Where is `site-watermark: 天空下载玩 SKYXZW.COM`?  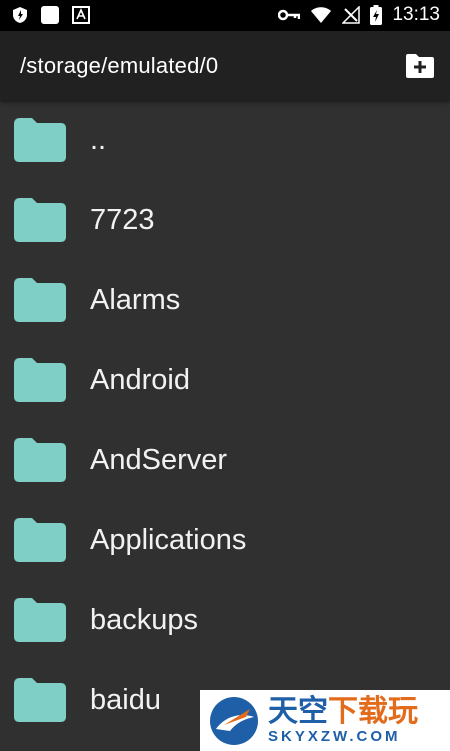
site-watermark: 天空下载玩 SKYXZW.COM is located at coordinates (325, 720).